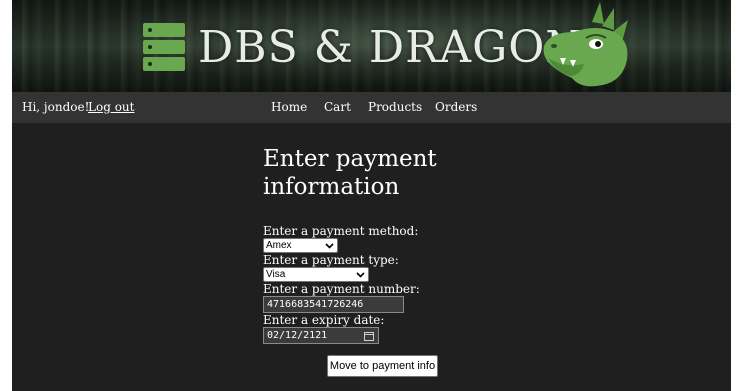  Describe the element at coordinates (369, 336) in the screenshot. I see `calendar-icon` at that location.